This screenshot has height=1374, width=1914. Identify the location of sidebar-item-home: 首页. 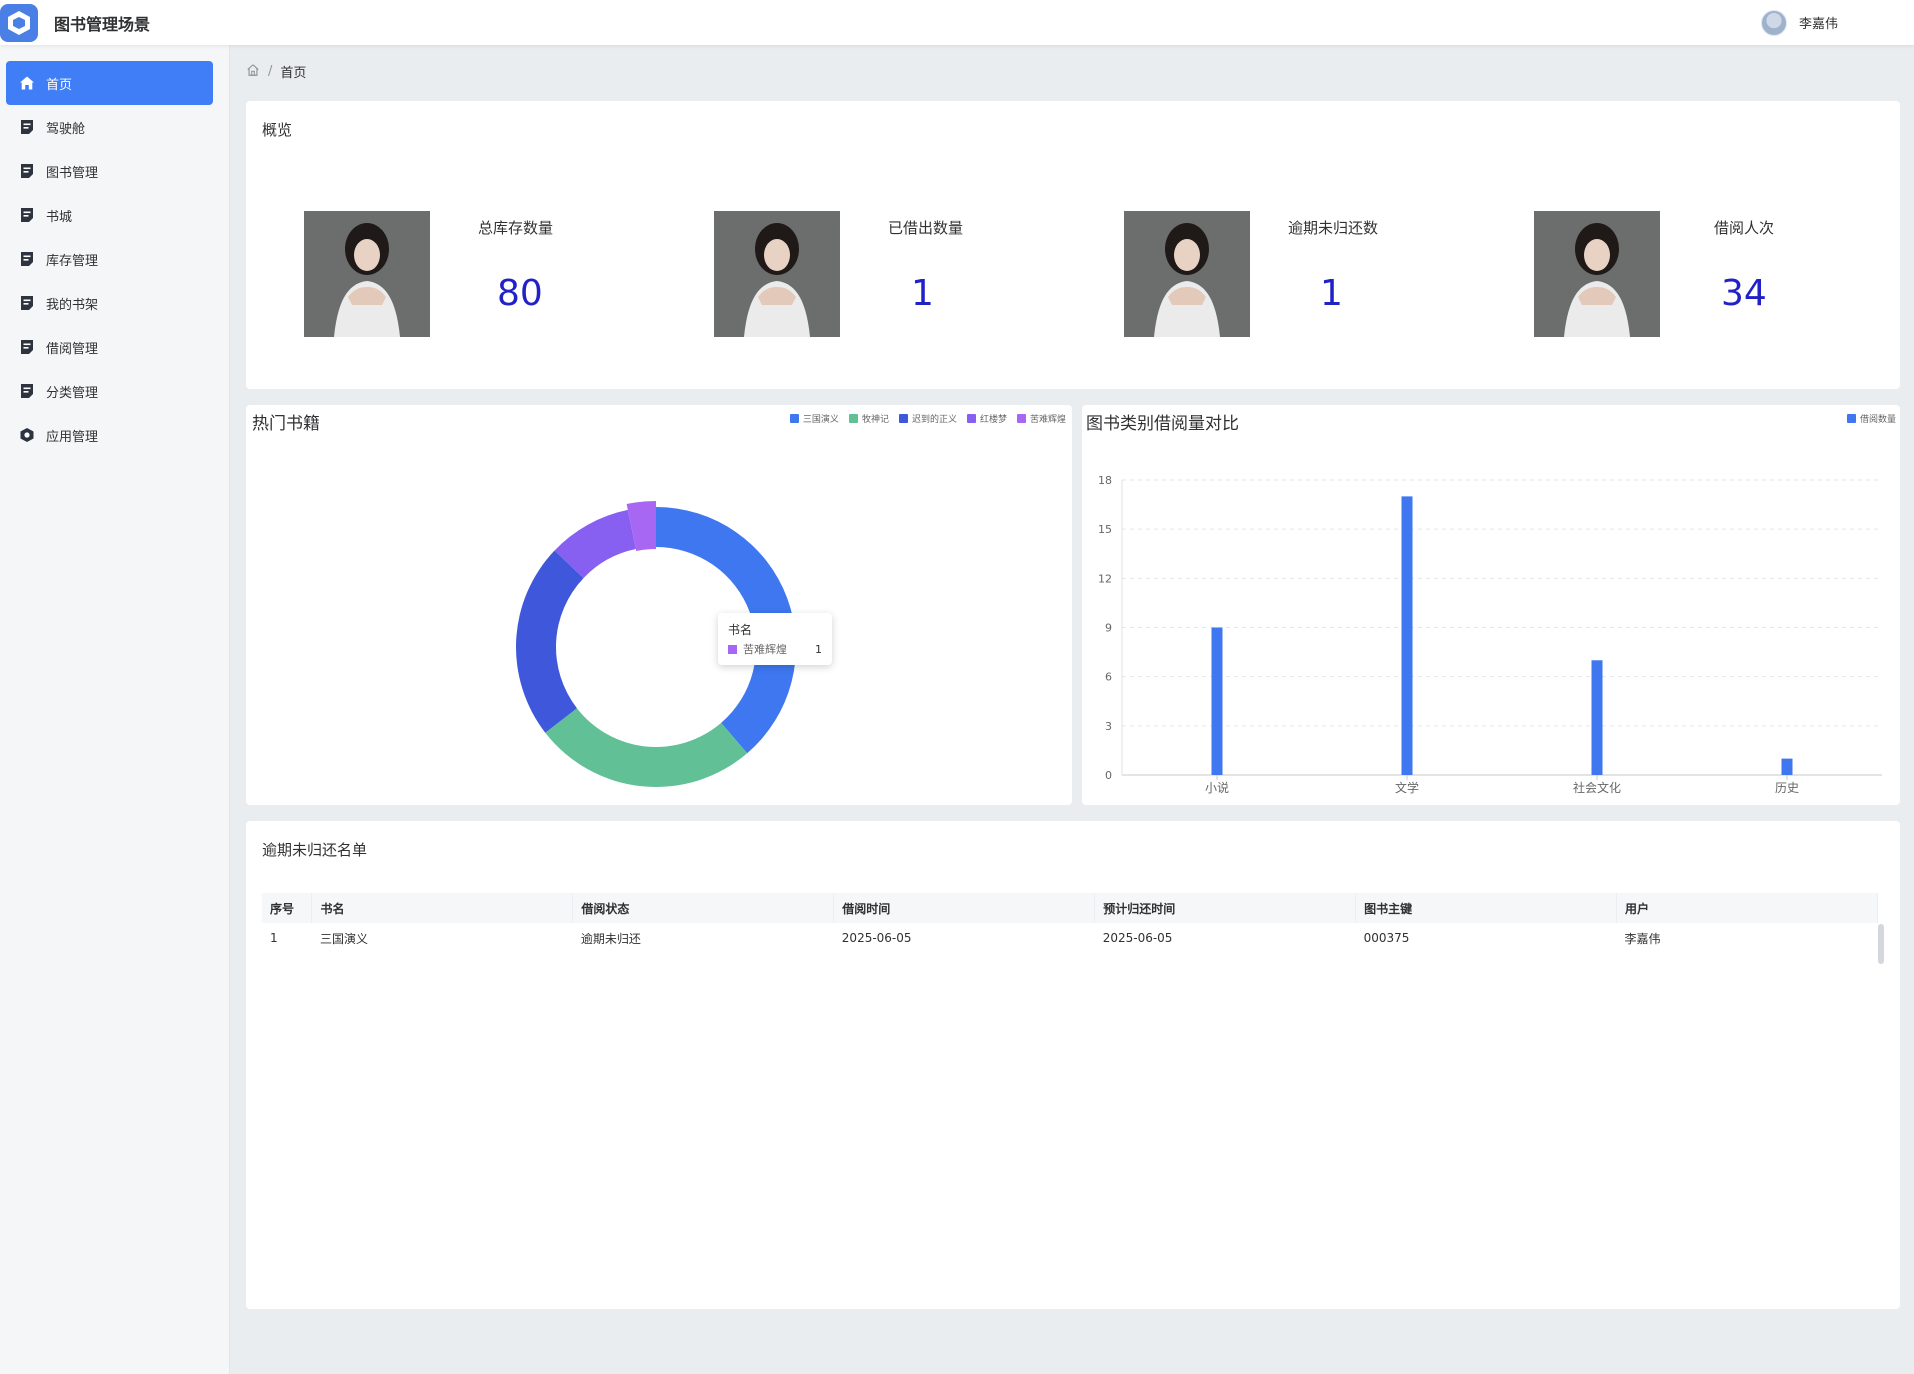
(109, 83).